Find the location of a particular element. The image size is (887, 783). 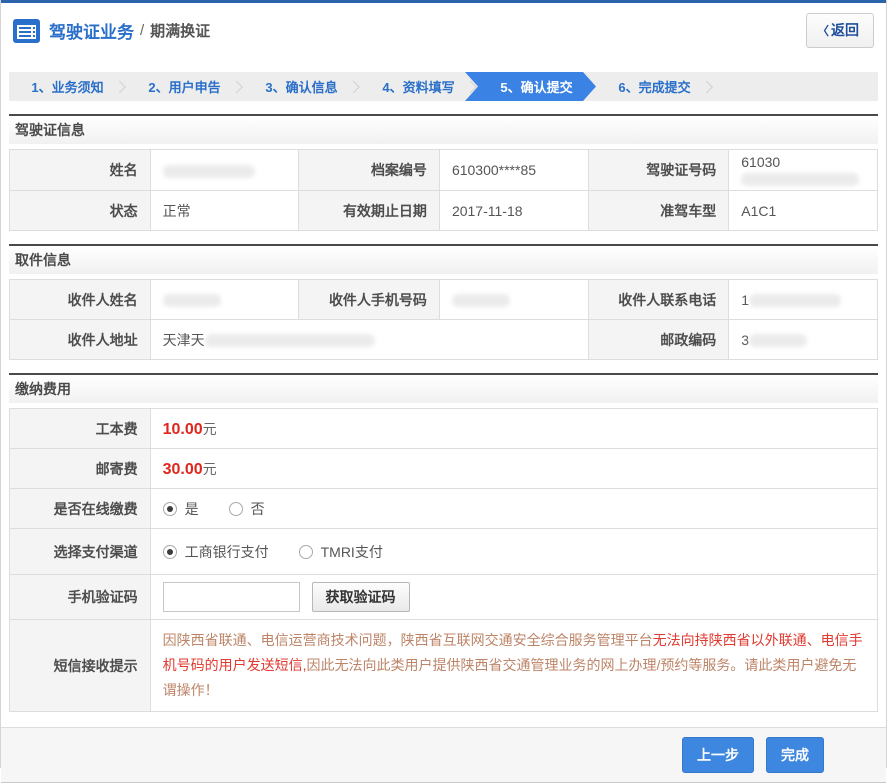

pay-channel-options: 工商银行支付 TMRI支付 is located at coordinates (514, 551).